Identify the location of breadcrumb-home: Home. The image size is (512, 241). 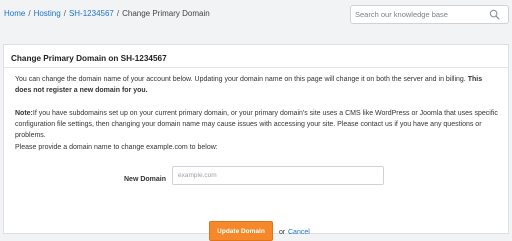
(14, 13).